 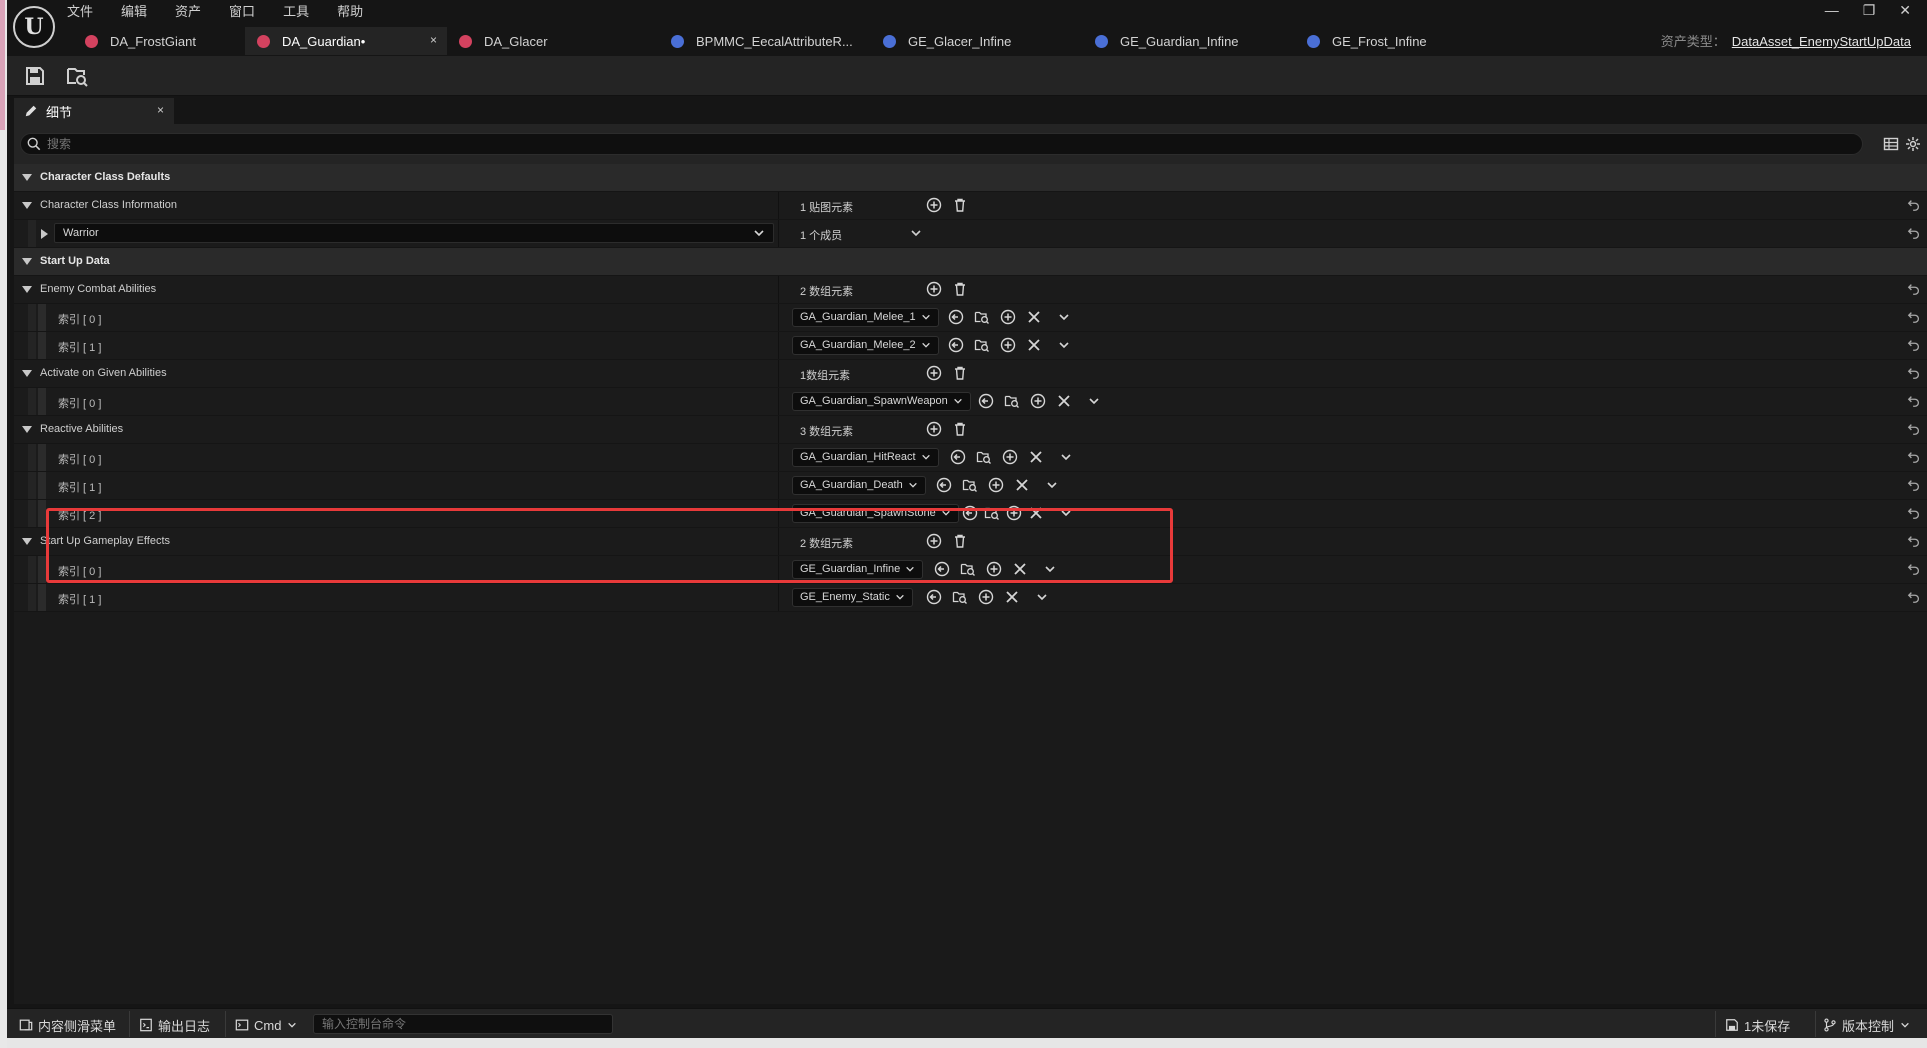 I want to click on menu-tools: 工具, so click(x=296, y=12).